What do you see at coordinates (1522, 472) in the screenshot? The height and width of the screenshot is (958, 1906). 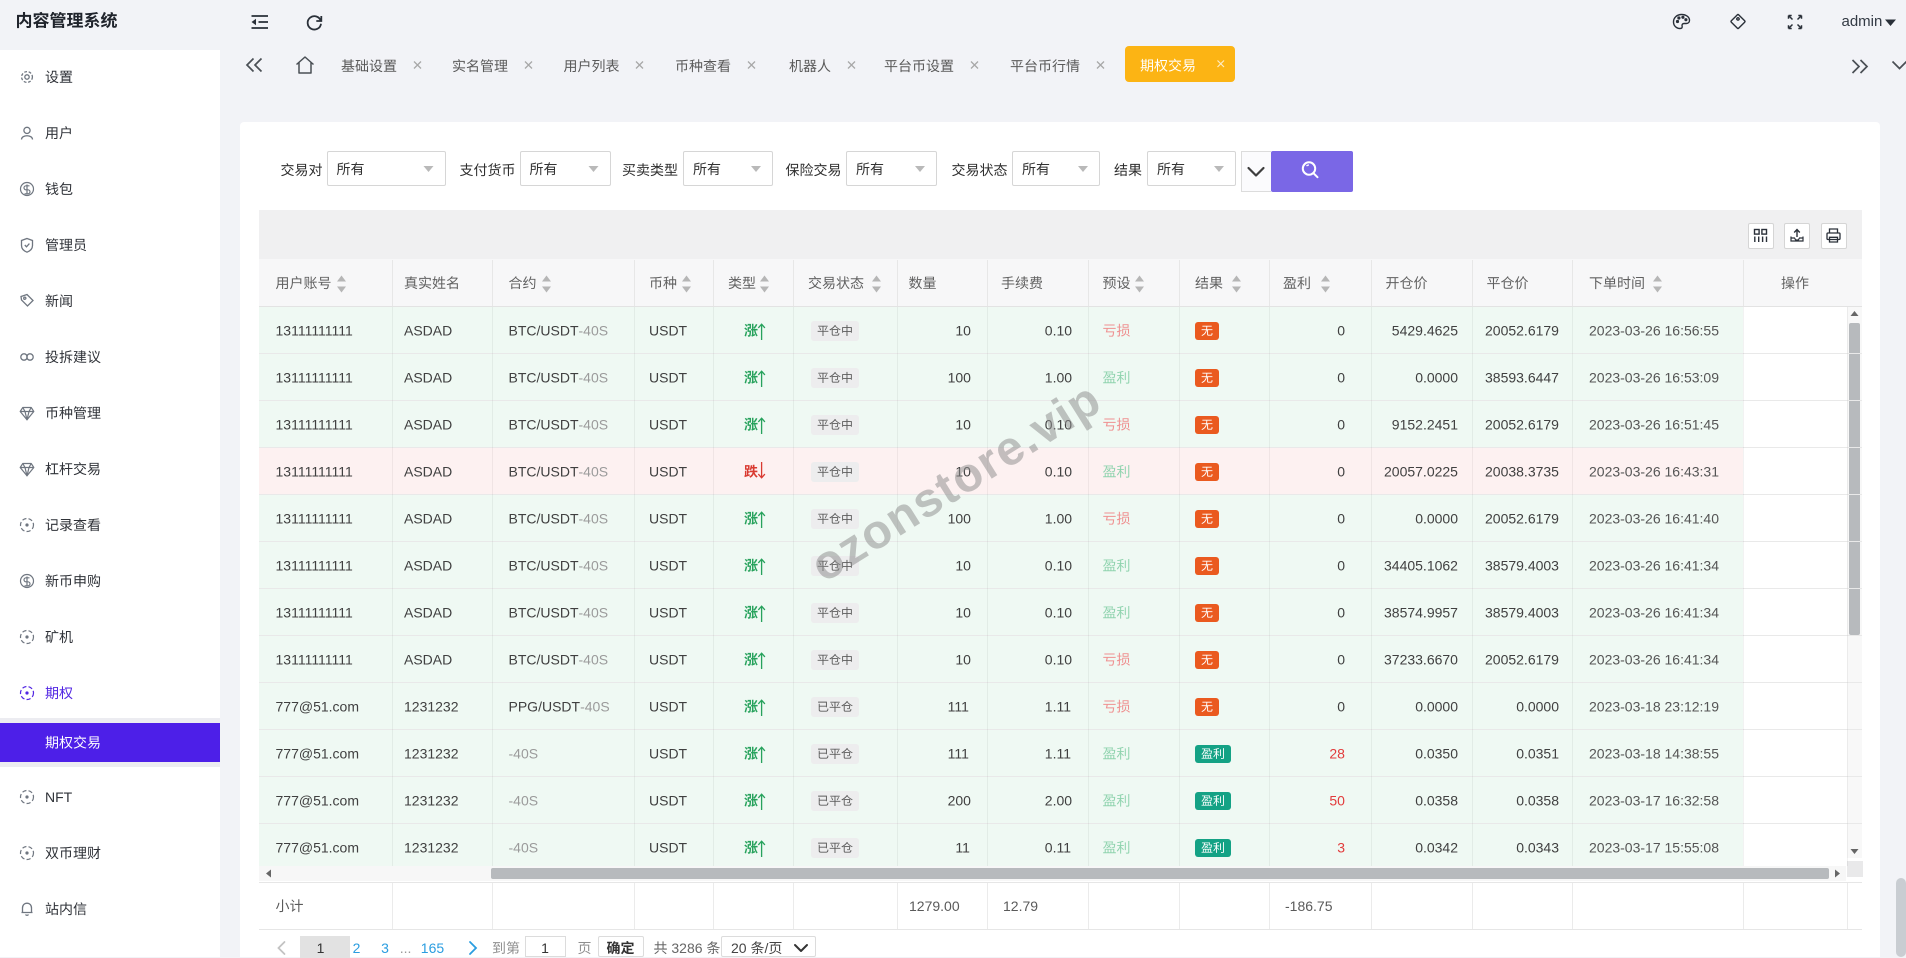 I see `svg-text: 20038.3735` at bounding box center [1522, 472].